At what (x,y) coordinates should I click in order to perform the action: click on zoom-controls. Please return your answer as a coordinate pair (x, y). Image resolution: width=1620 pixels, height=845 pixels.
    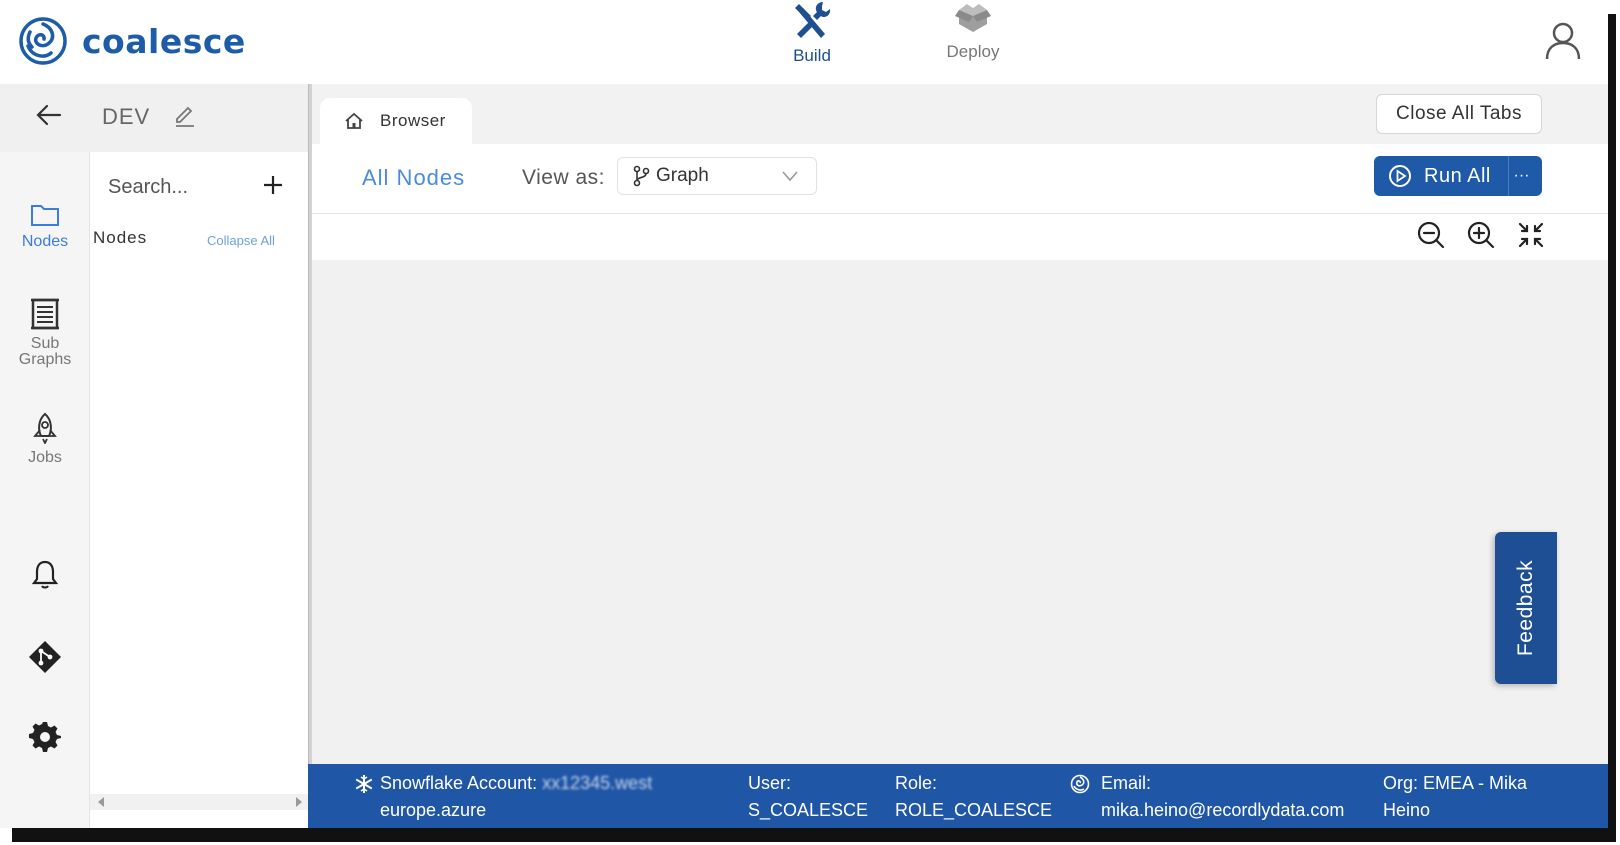
    Looking at the image, I should click on (960, 237).